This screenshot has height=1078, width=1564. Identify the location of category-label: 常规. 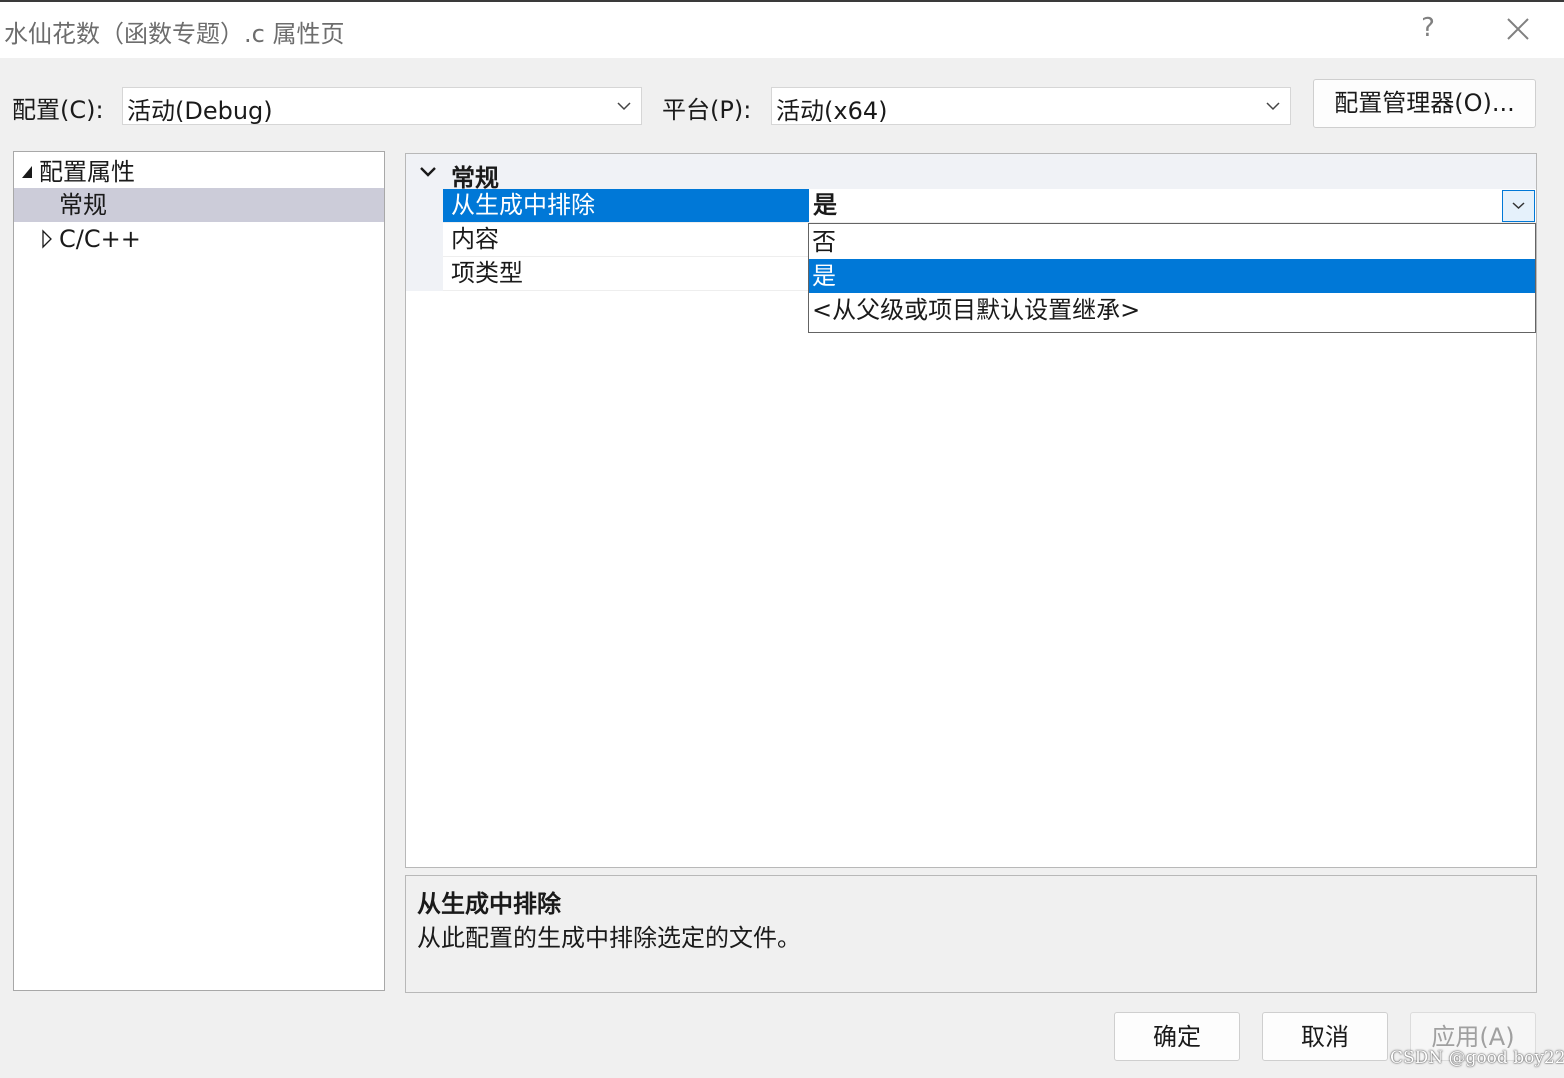
(475, 178).